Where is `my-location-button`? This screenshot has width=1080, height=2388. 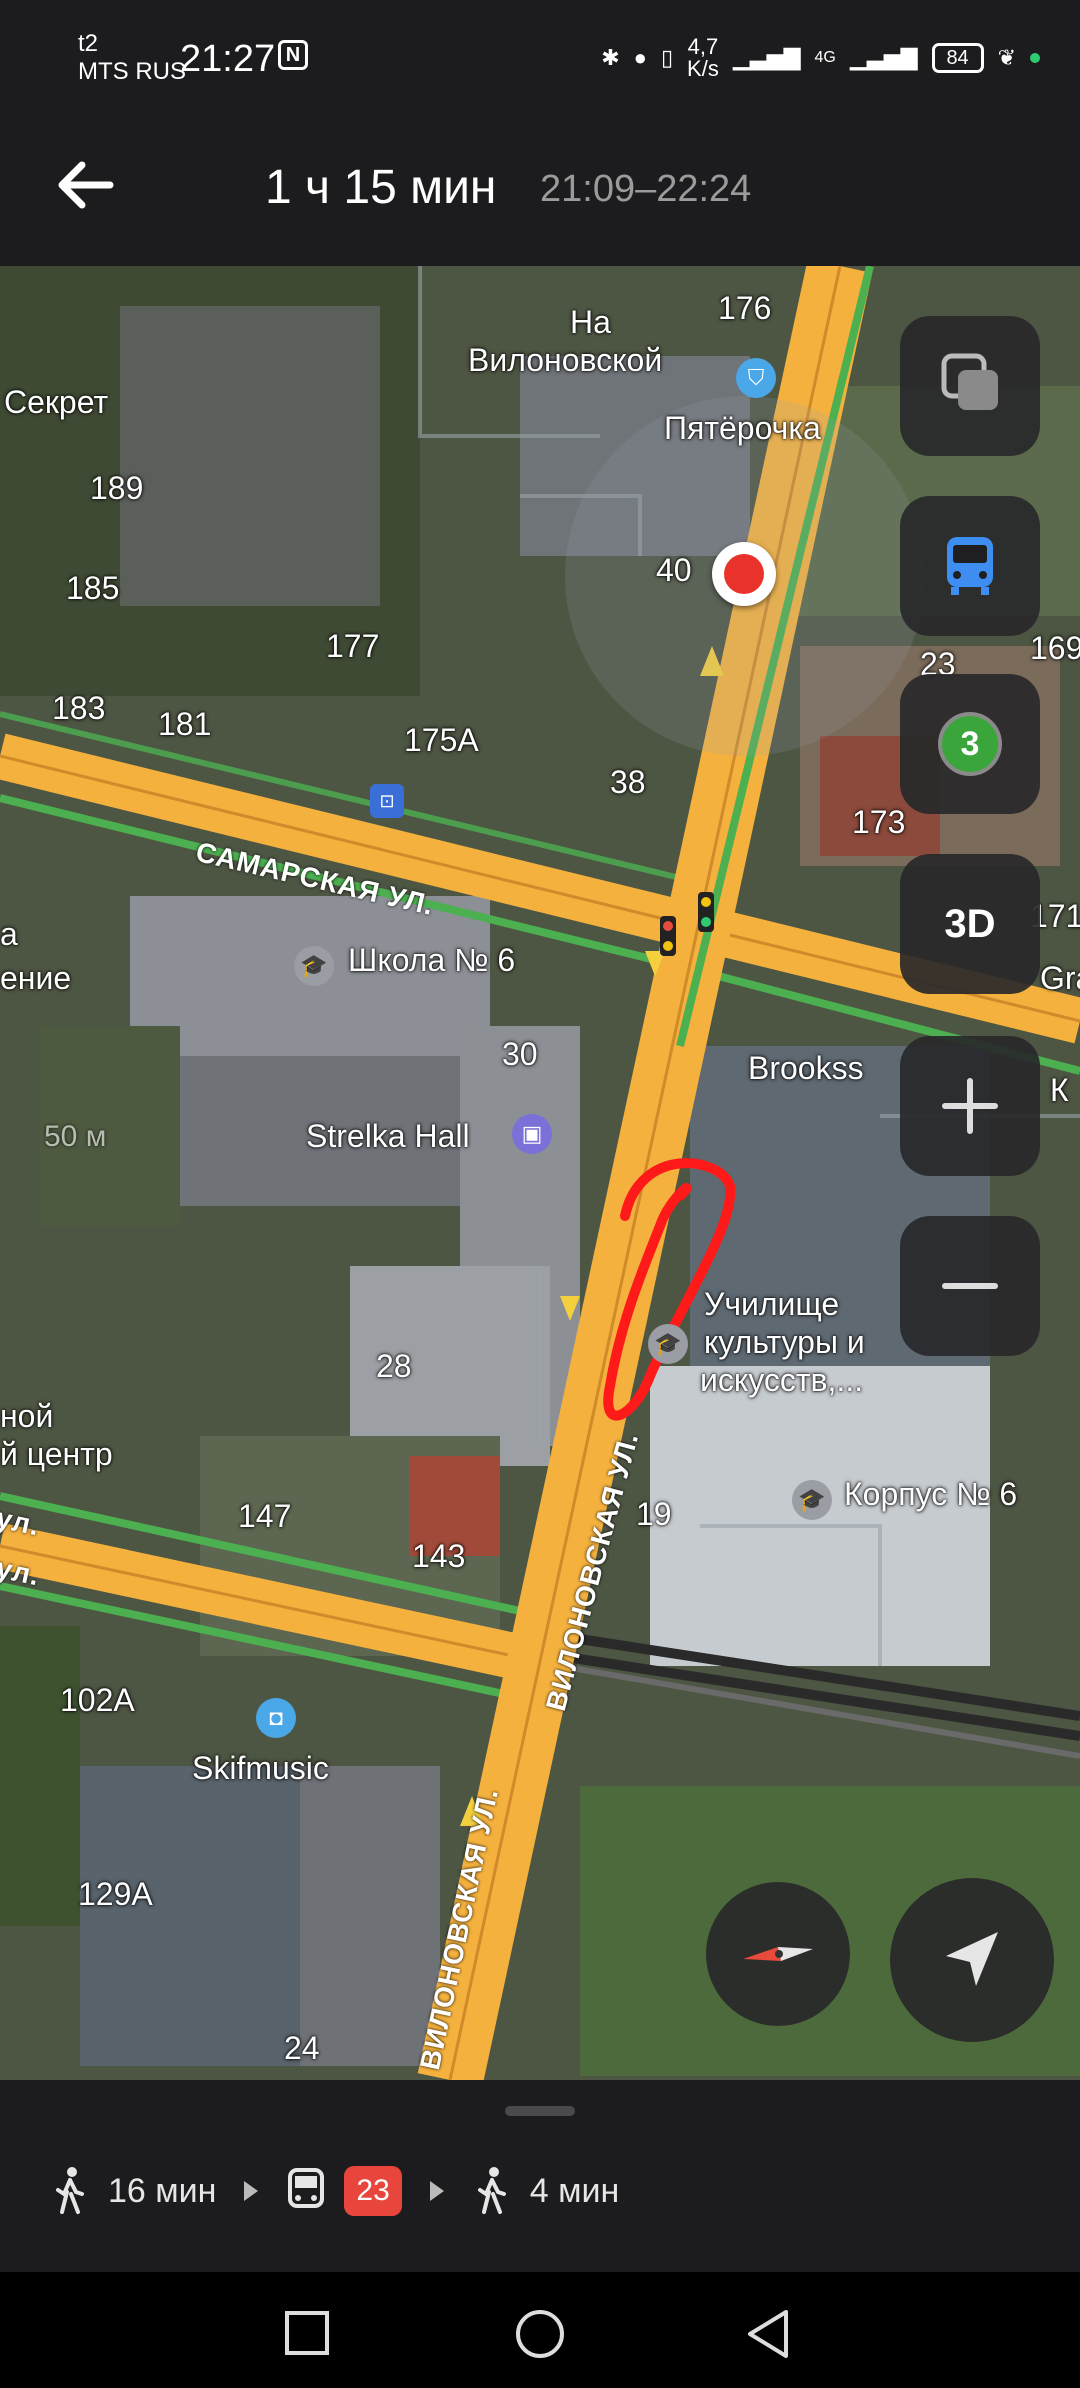
my-location-button is located at coordinates (972, 1960).